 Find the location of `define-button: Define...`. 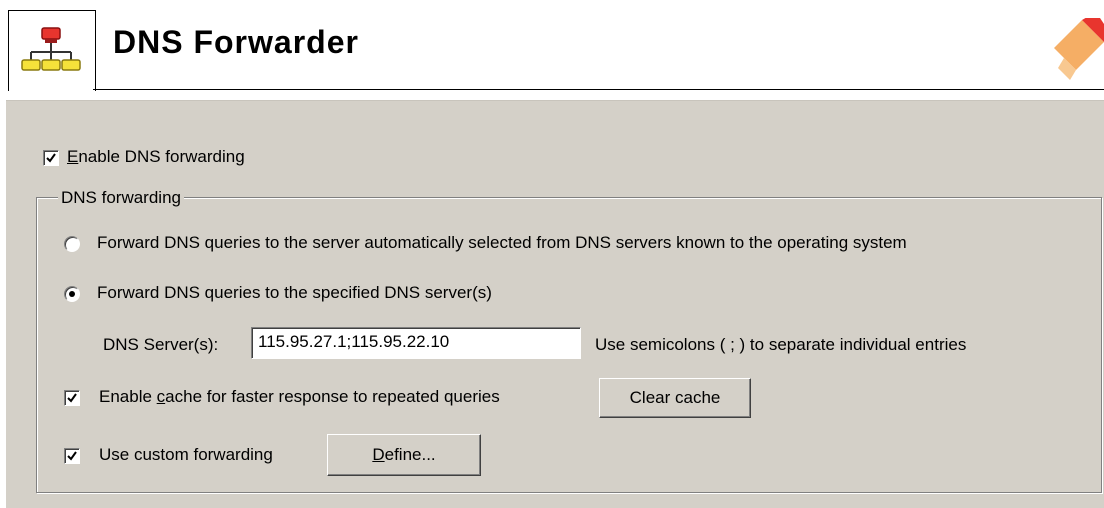

define-button: Define... is located at coordinates (404, 455).